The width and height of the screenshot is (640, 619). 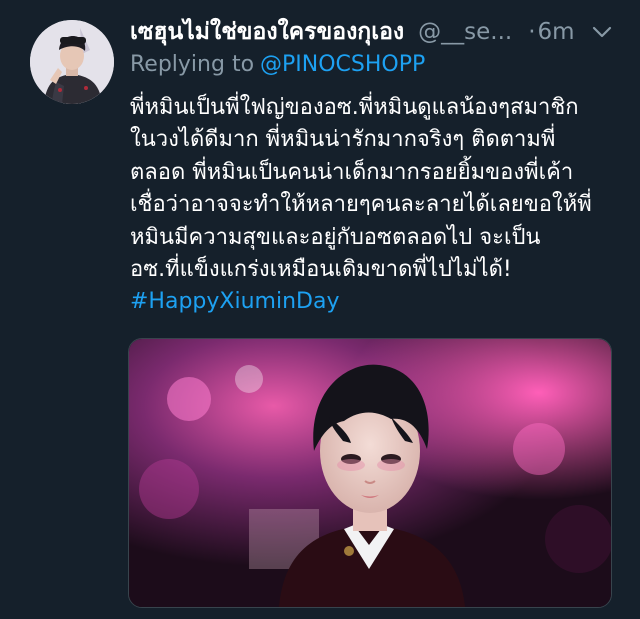 What do you see at coordinates (556, 32) in the screenshot?
I see `timestamp: 6m` at bounding box center [556, 32].